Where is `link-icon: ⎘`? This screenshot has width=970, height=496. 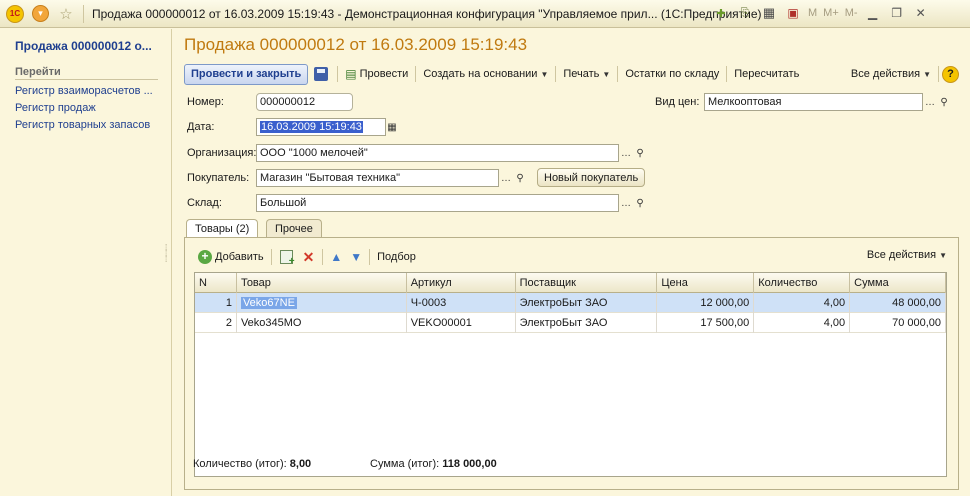
link-icon: ⎘ is located at coordinates (745, 13).